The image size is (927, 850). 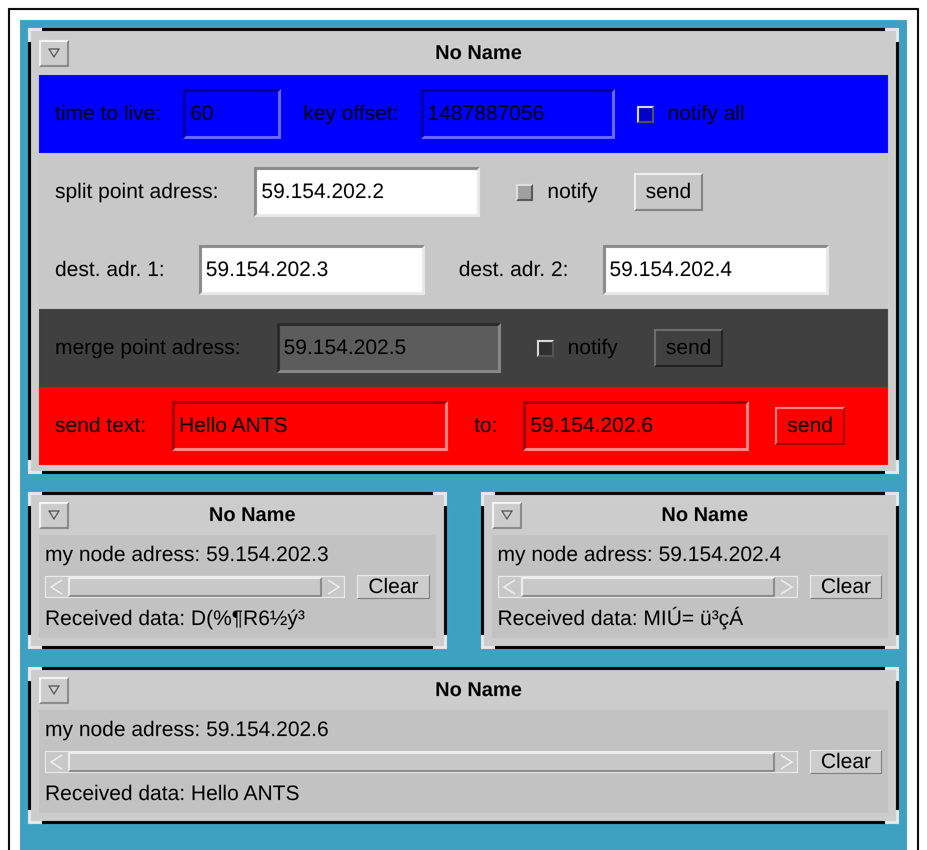 I want to click on received-data: Received data: Hello ANTS, so click(x=172, y=793).